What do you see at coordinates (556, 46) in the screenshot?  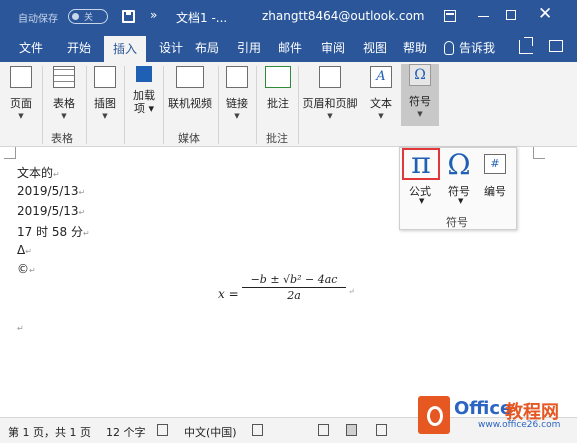 I see `comments-icon` at bounding box center [556, 46].